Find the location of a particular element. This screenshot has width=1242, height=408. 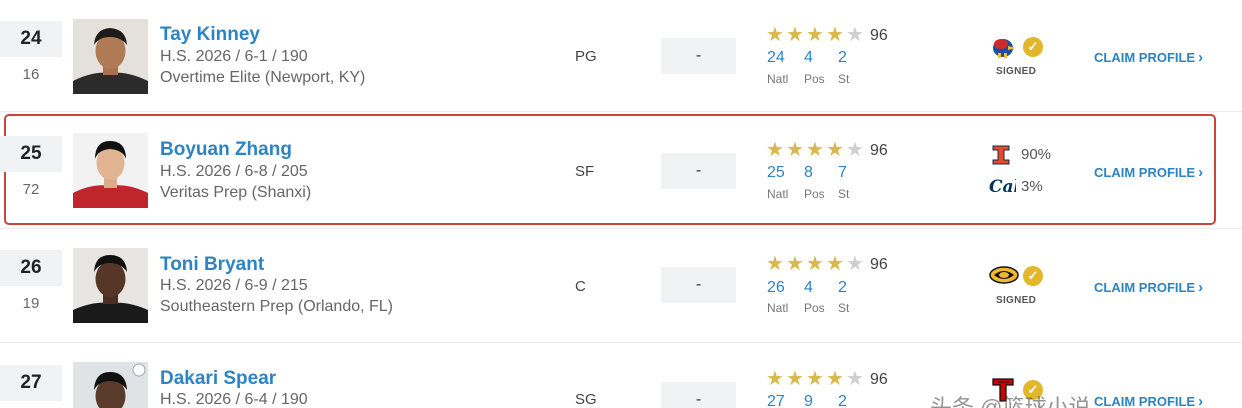

player-name: Toni Bryant is located at coordinates (212, 265).